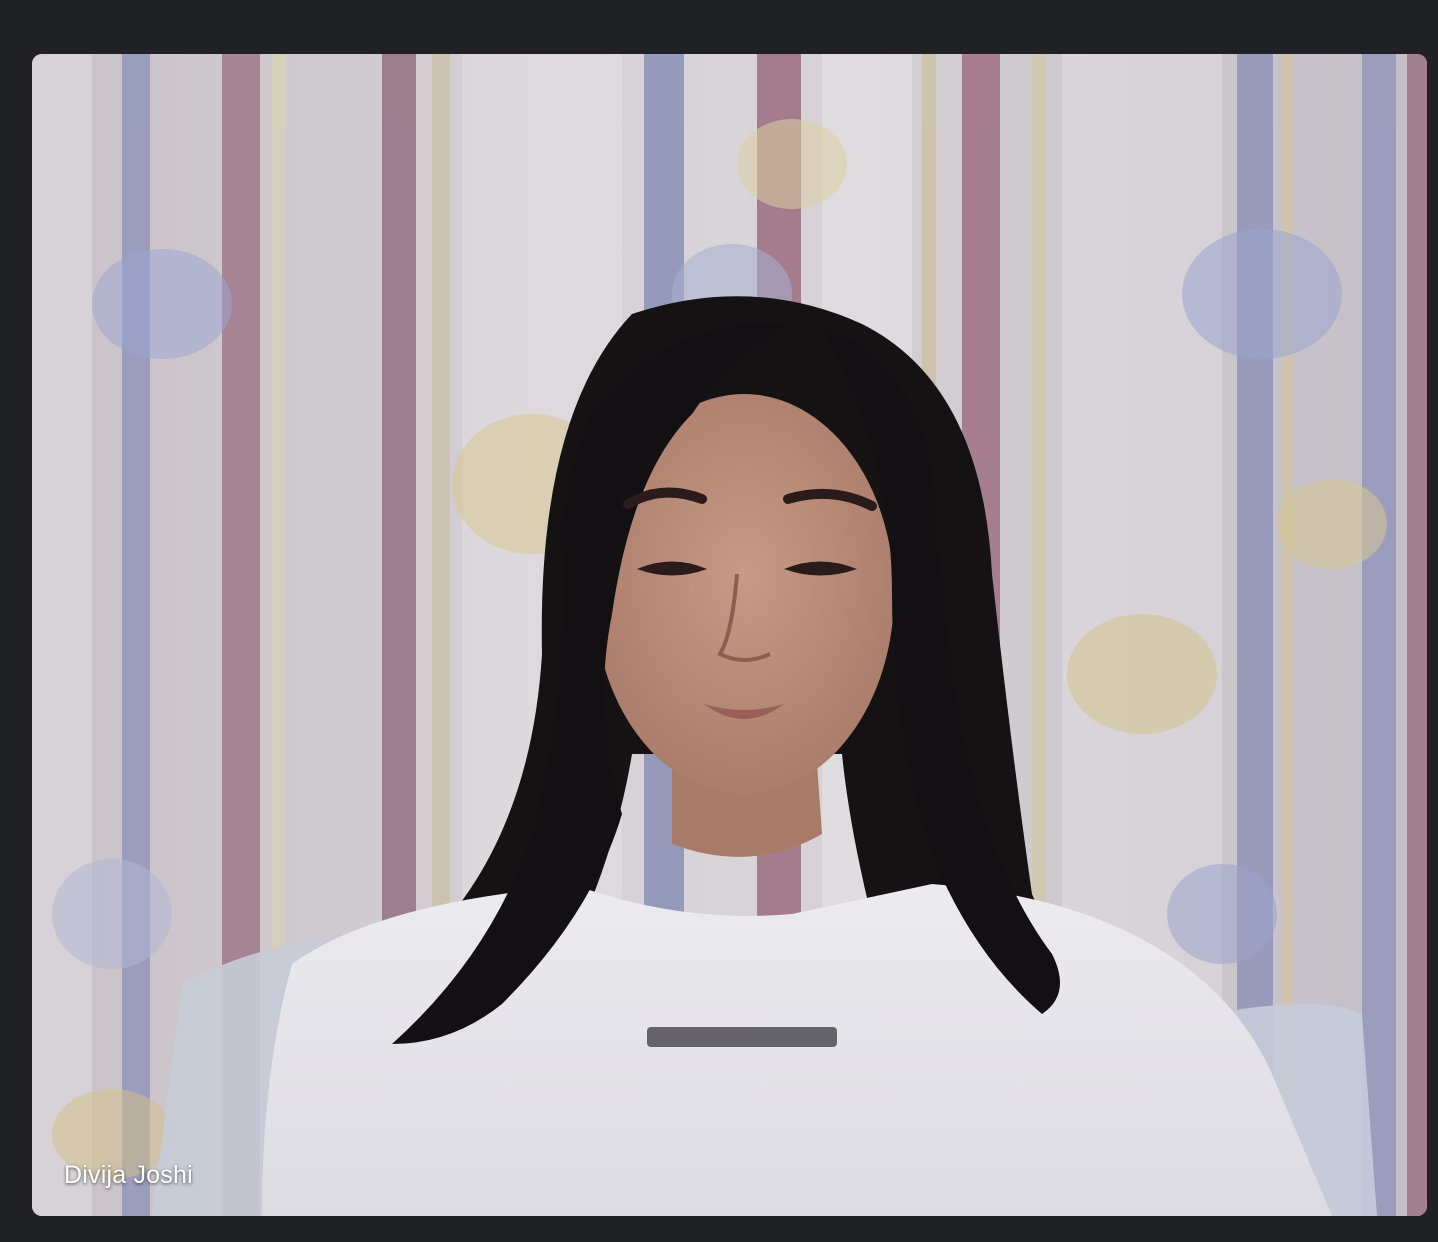  Describe the element at coordinates (128, 1175) in the screenshot. I see `participant-name-label: Divija Joshi` at that location.